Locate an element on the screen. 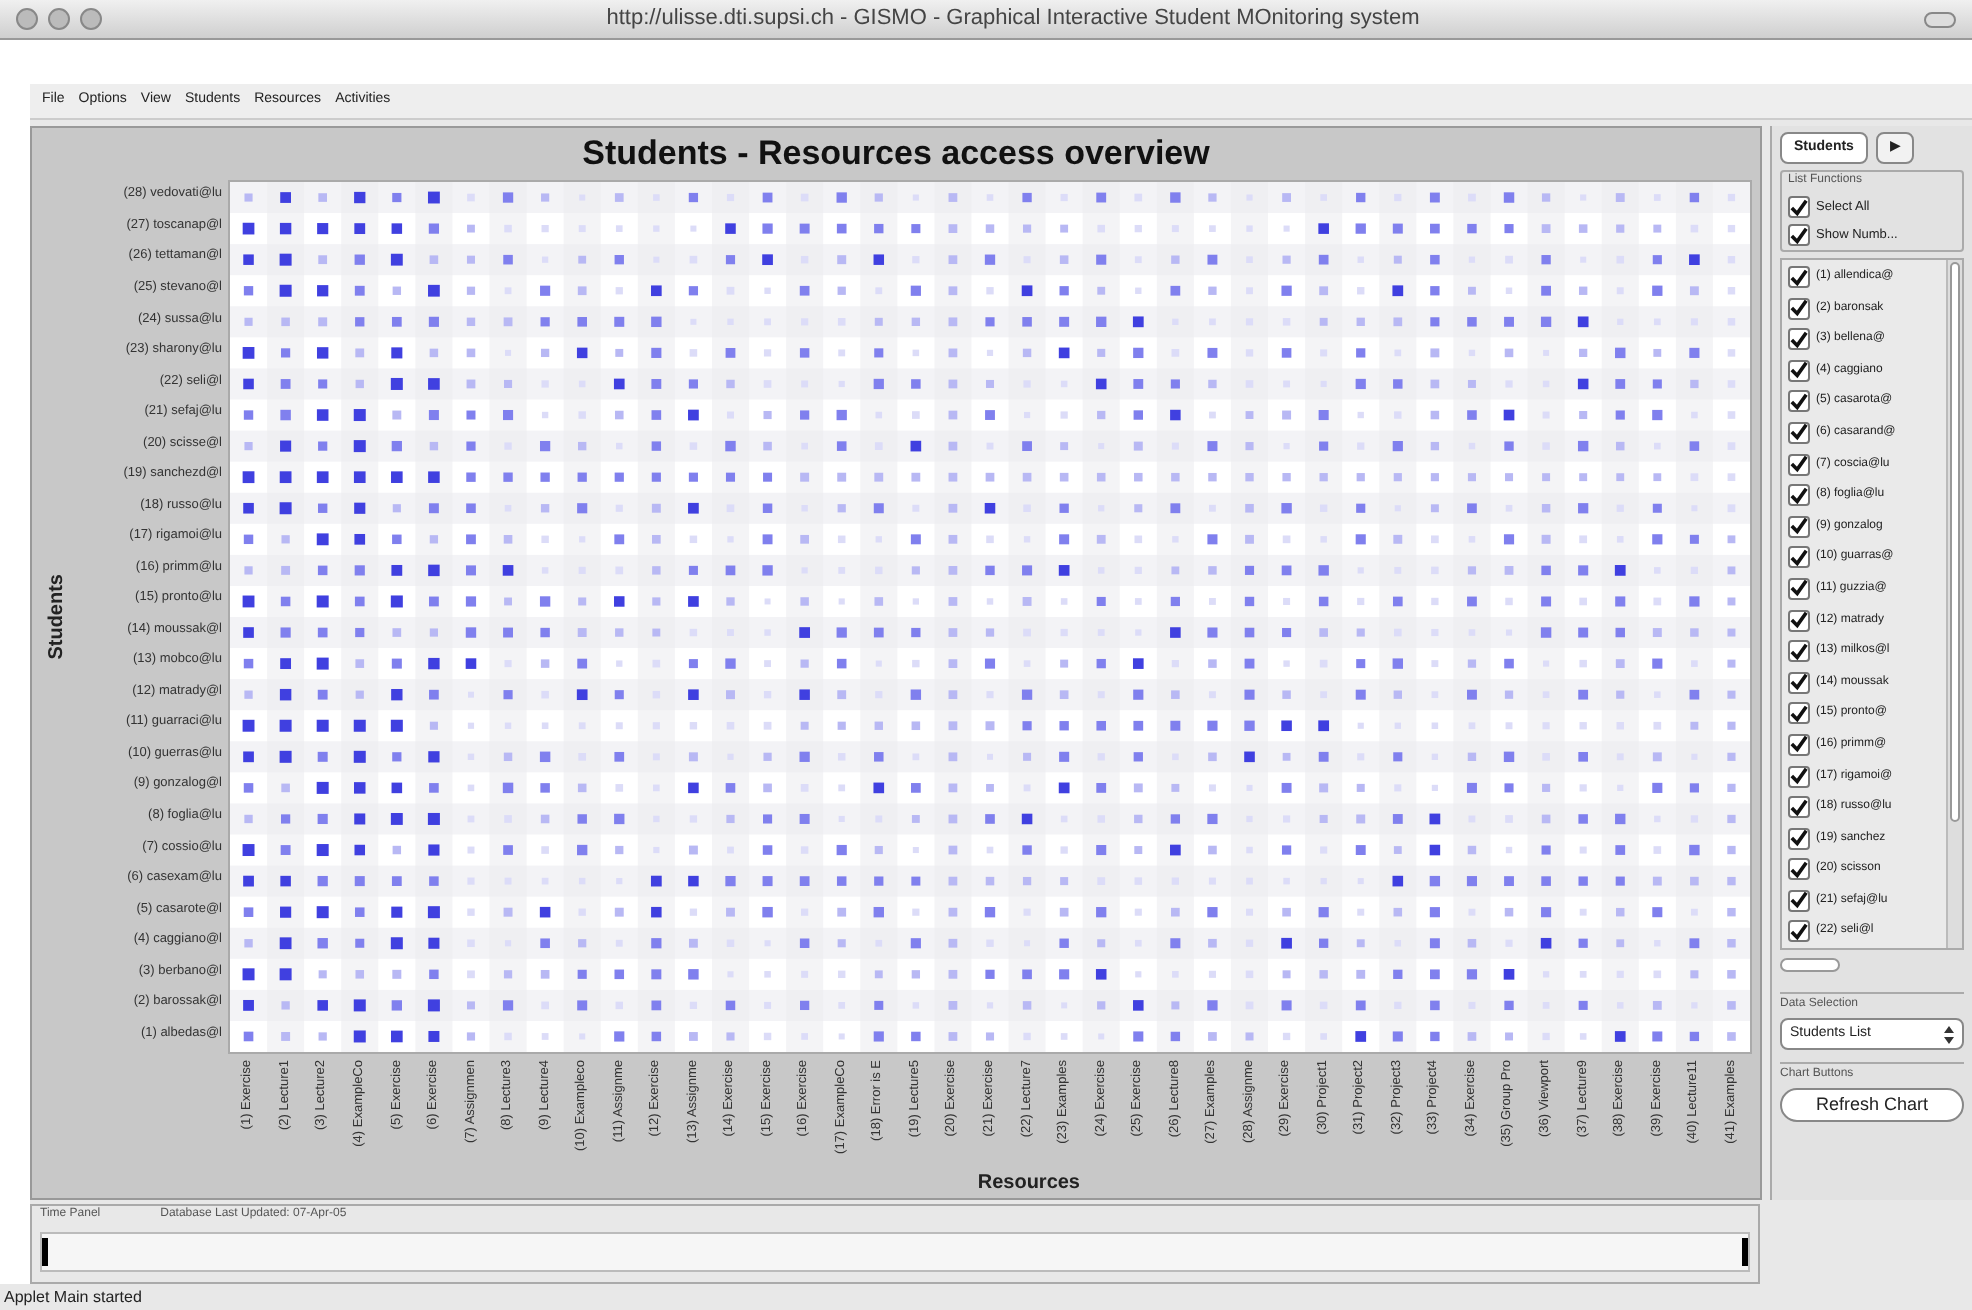 This screenshot has width=1972, height=1310. axis-title: Students is located at coordinates (56, 616).